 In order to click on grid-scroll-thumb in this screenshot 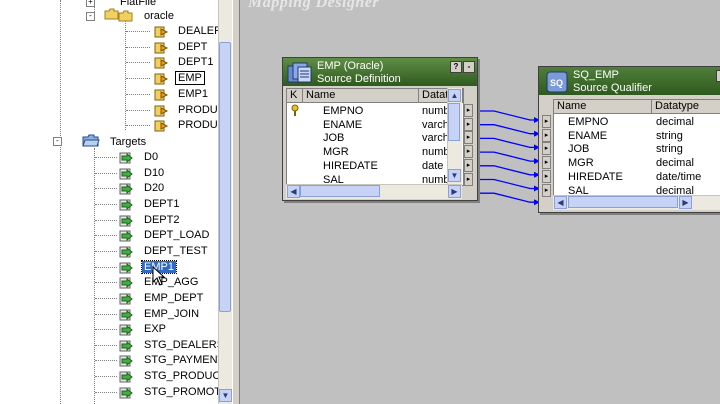, I will do `click(454, 122)`.